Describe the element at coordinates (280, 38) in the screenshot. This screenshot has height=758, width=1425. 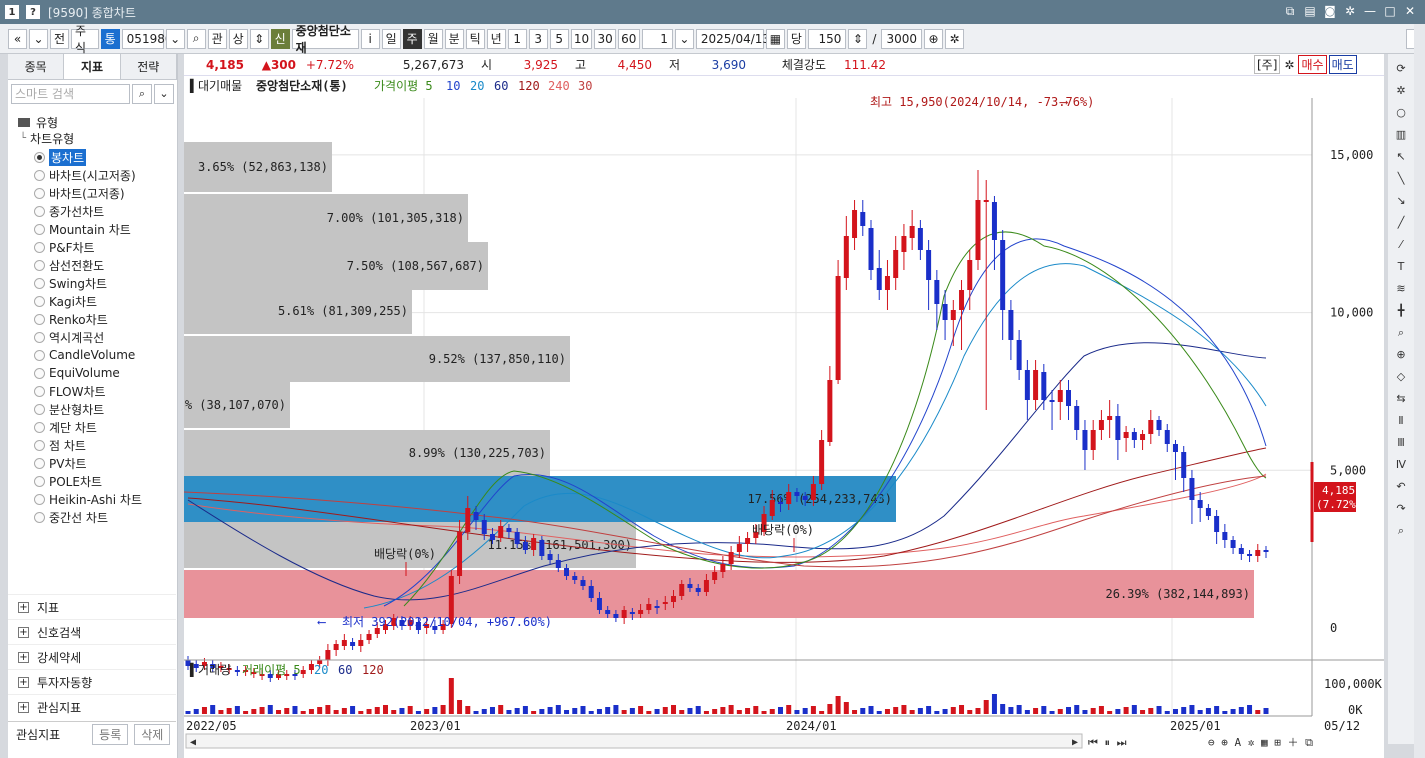
I see `new-badge: 신` at that location.